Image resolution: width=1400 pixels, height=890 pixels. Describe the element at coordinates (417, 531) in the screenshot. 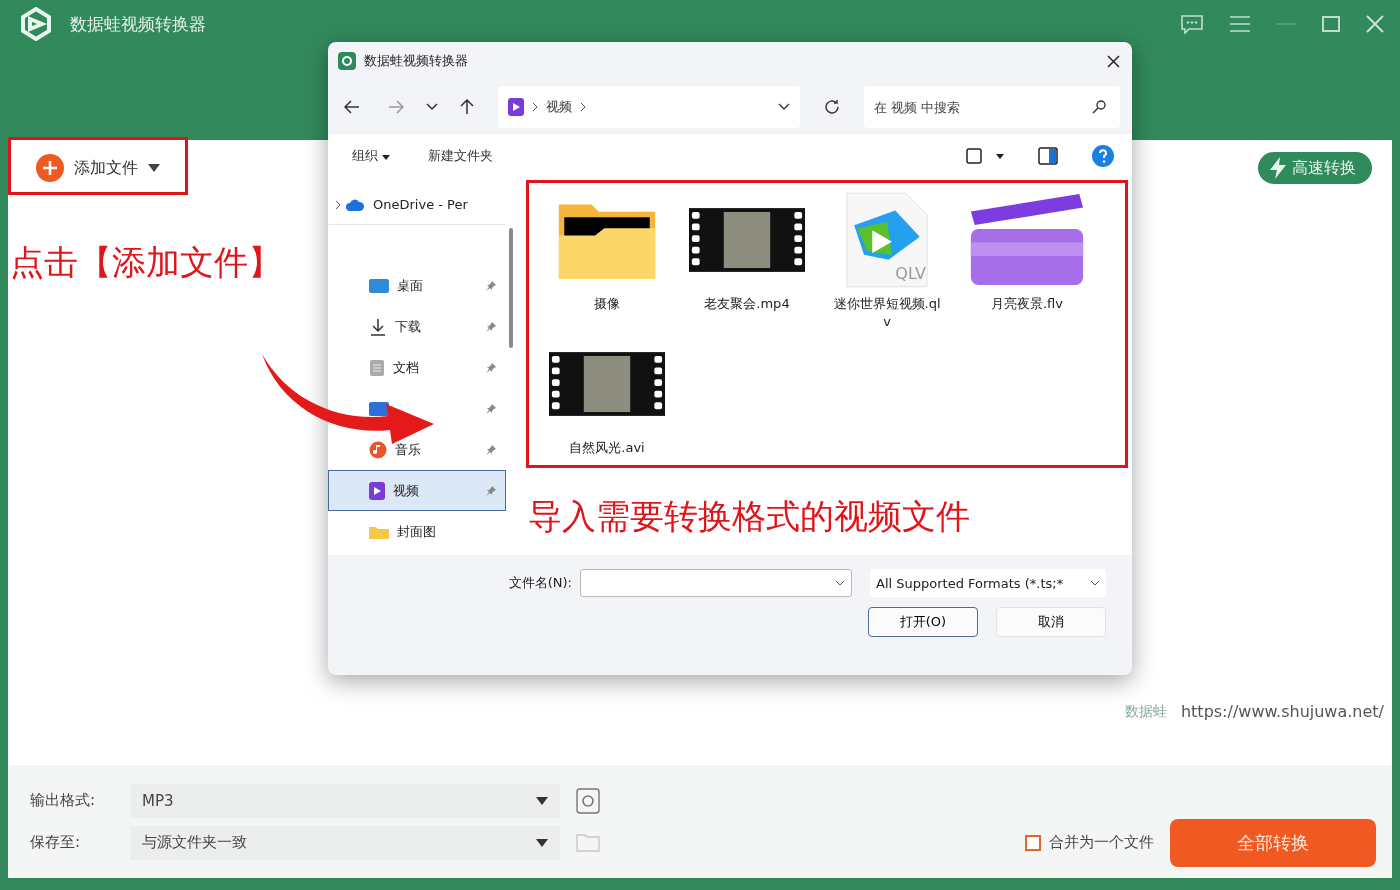

I see `nav-item: 封面图` at that location.